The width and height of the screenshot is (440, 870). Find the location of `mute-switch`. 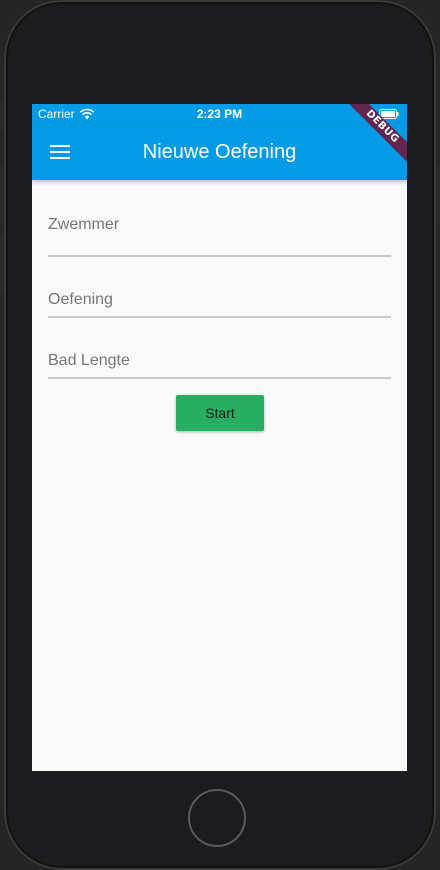

mute-switch is located at coordinates (2, 115).